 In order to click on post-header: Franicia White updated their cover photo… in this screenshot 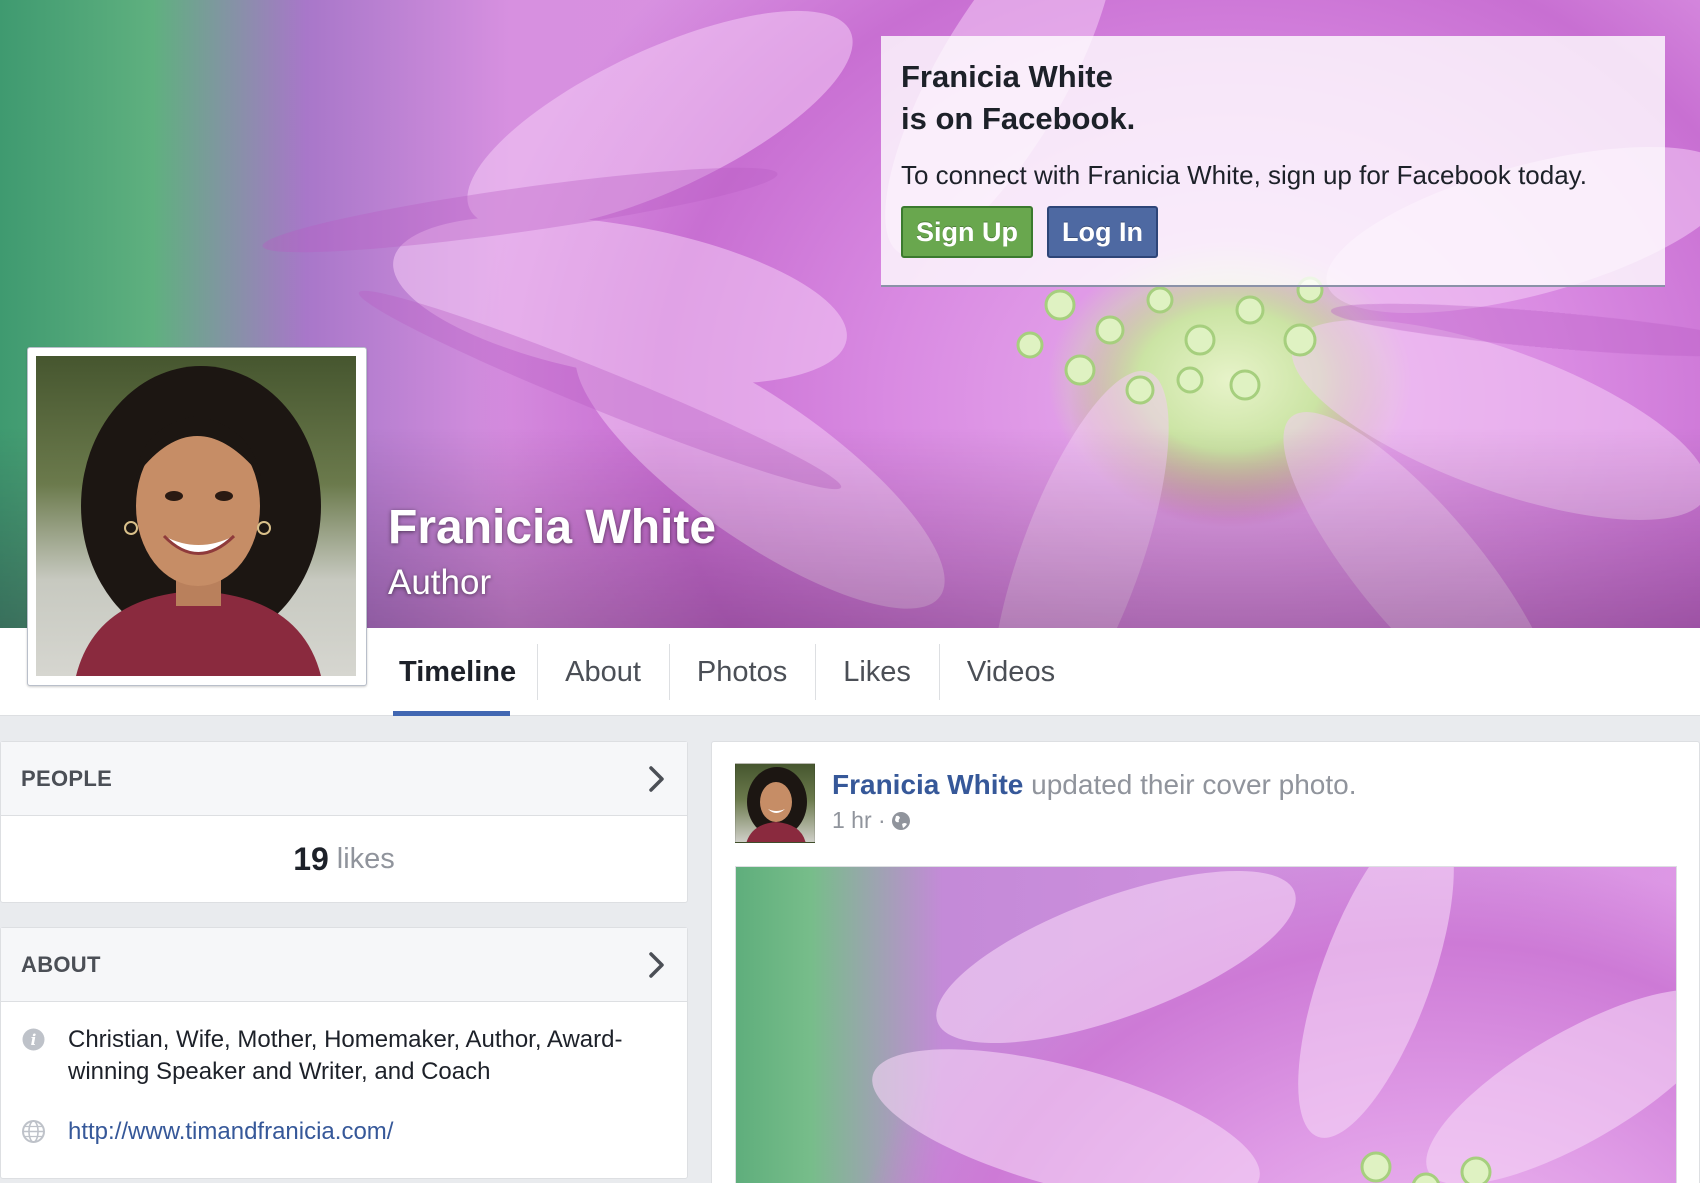, I will do `click(1046, 803)`.